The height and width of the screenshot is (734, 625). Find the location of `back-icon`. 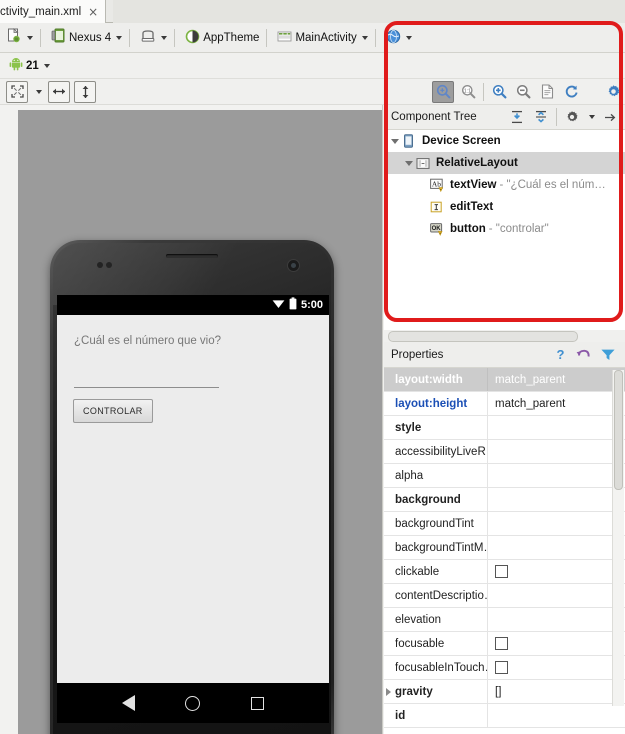

back-icon is located at coordinates (129, 703).